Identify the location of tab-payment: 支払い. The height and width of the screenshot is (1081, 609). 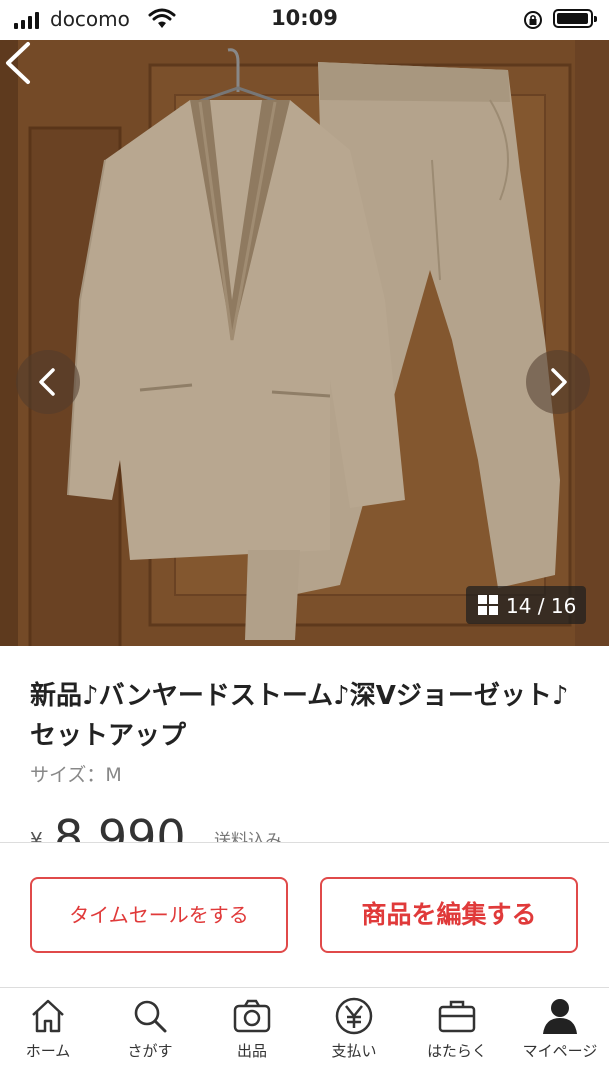
(354, 1036).